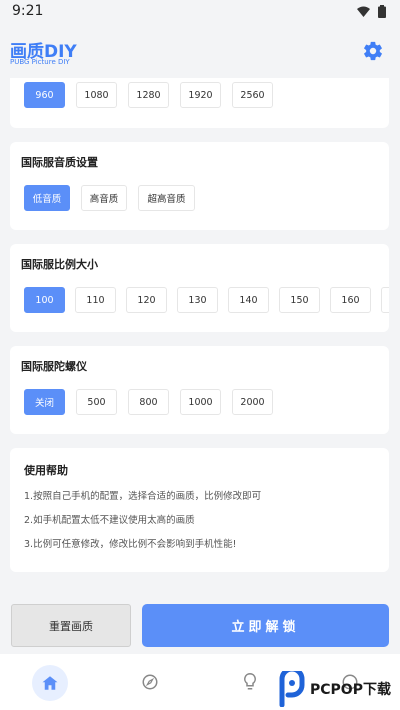 This screenshot has width=400, height=710. I want to click on watermark-text: PCPOP下载, so click(350, 689).